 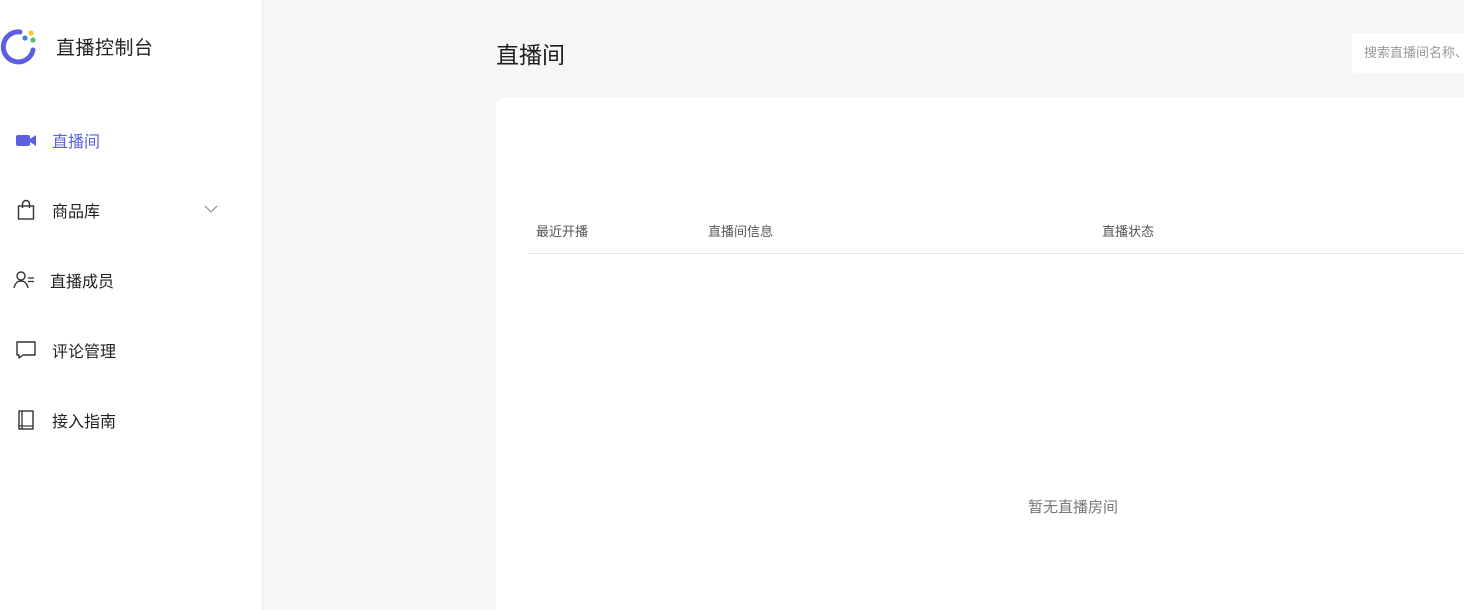 What do you see at coordinates (530, 56) in the screenshot?
I see `page-title: 直播间` at bounding box center [530, 56].